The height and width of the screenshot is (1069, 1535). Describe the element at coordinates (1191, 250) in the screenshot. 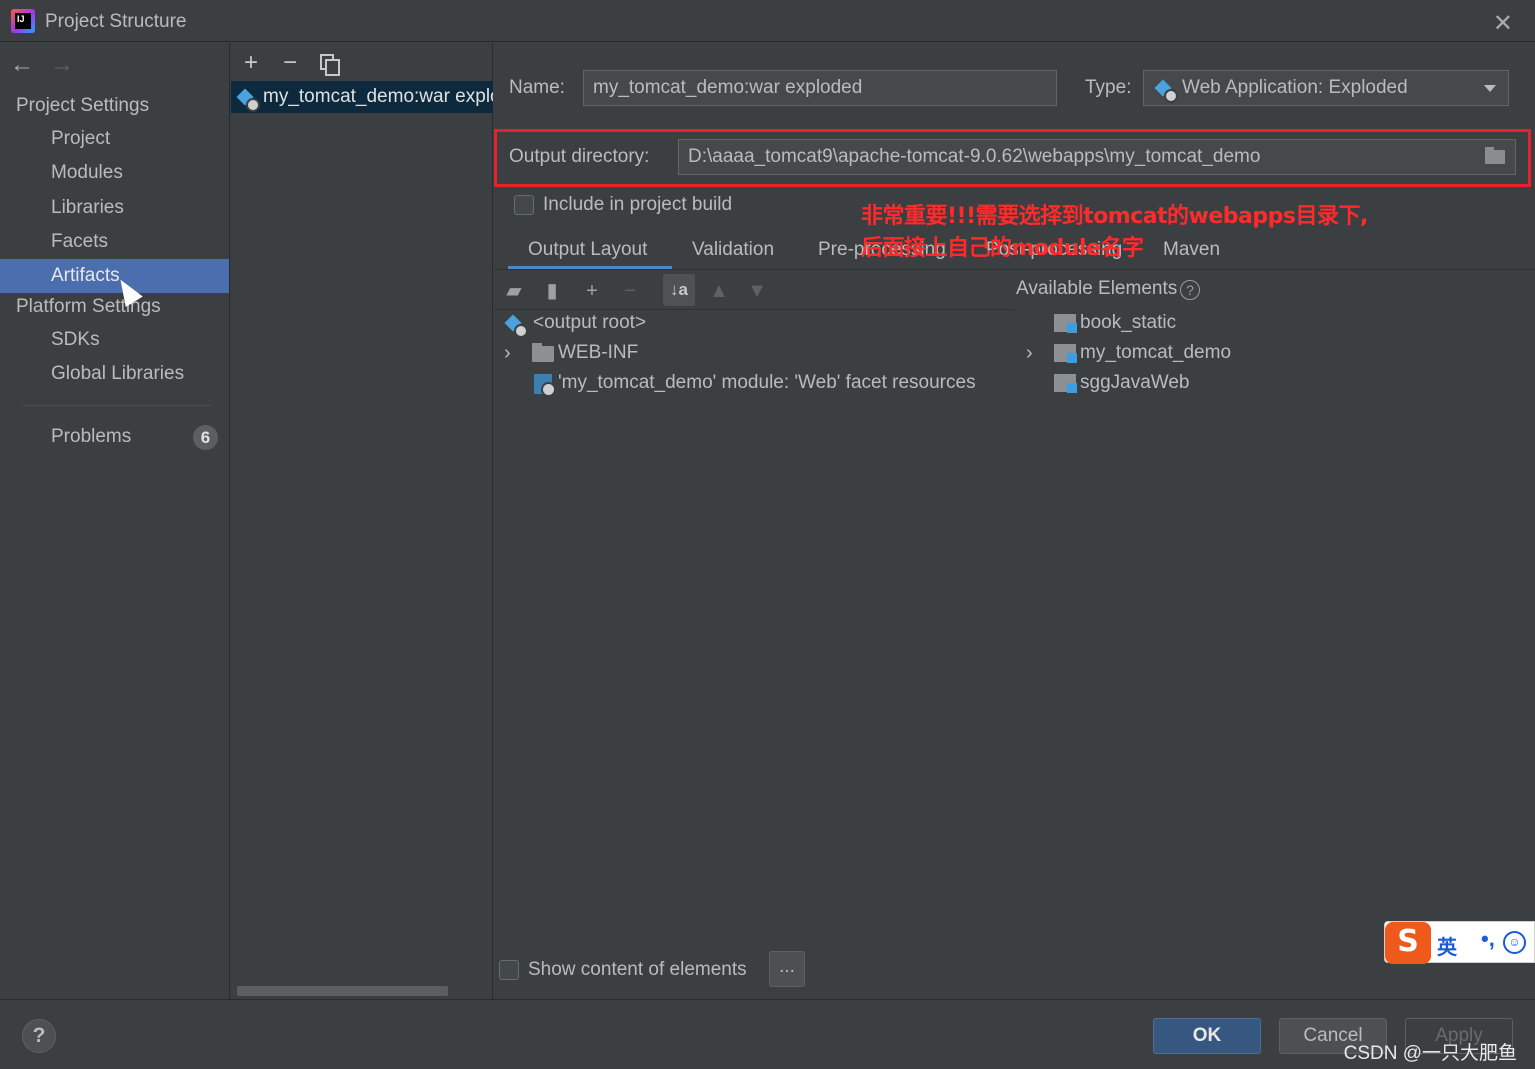

I see `tab-maven: Maven` at that location.